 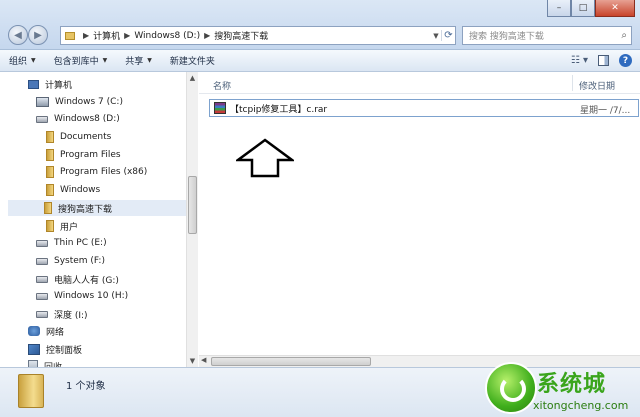 I want to click on nav-item-network: 网络, so click(x=46, y=331).